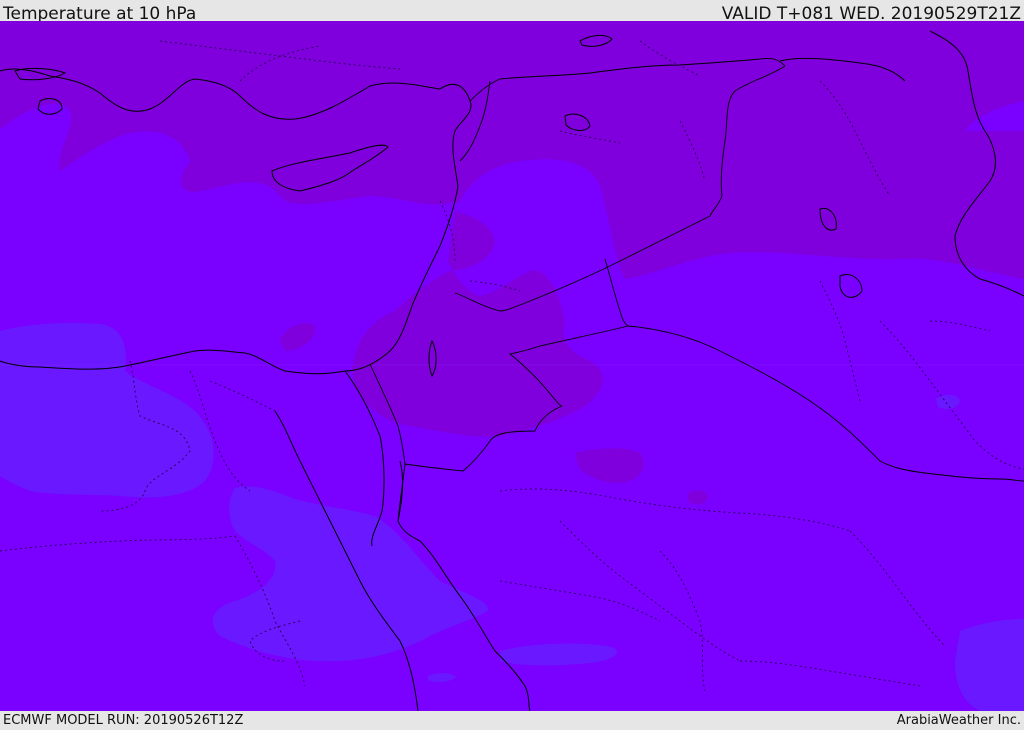 The height and width of the screenshot is (730, 1024). I want to click on model-run: ECMWF MODEL RUN: 20190526T12Z, so click(123, 720).